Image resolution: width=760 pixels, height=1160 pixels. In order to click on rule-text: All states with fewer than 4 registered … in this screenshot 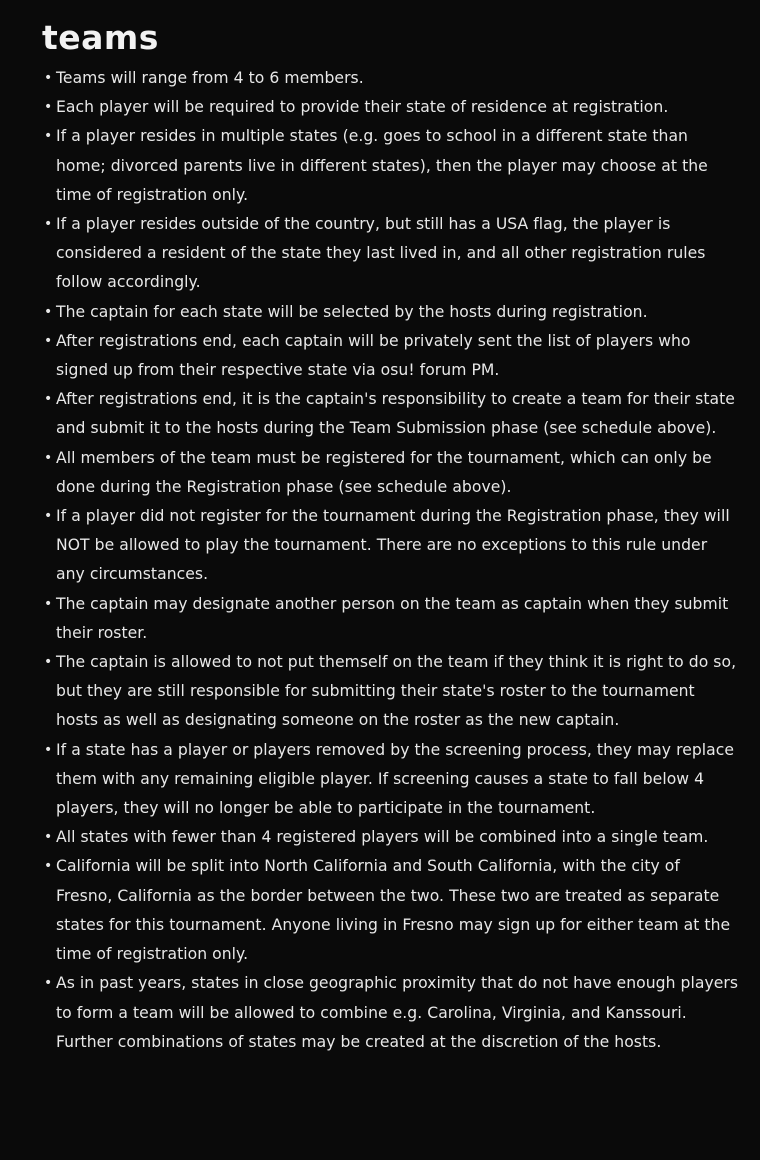, I will do `click(382, 837)`.